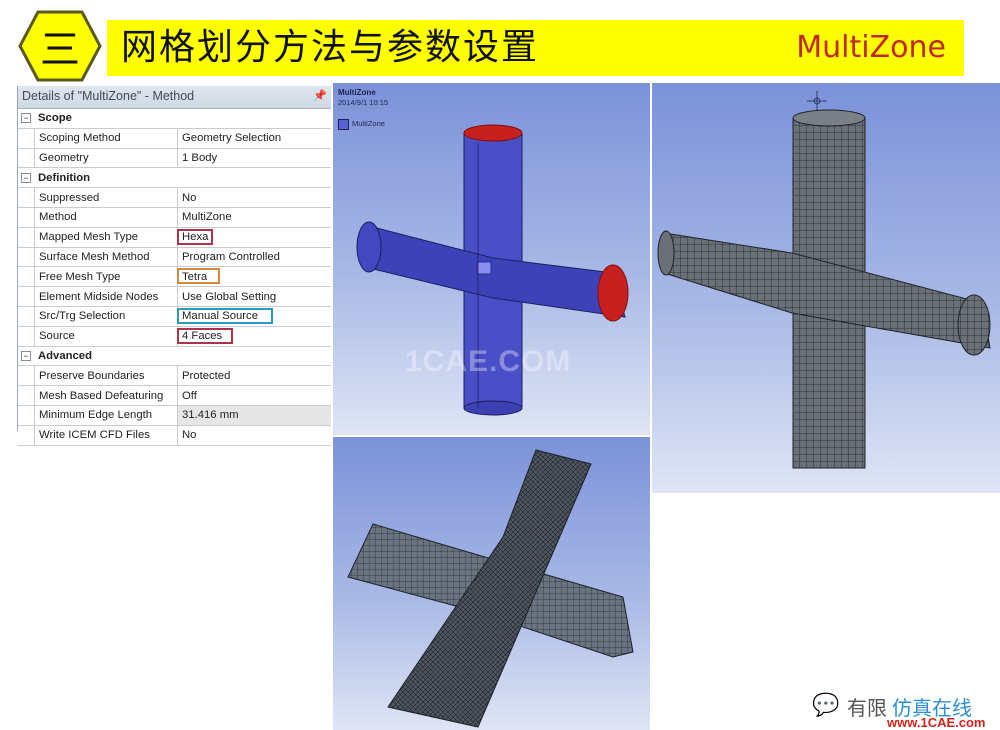  What do you see at coordinates (206, 375) in the screenshot?
I see `property-value-text: Protected` at bounding box center [206, 375].